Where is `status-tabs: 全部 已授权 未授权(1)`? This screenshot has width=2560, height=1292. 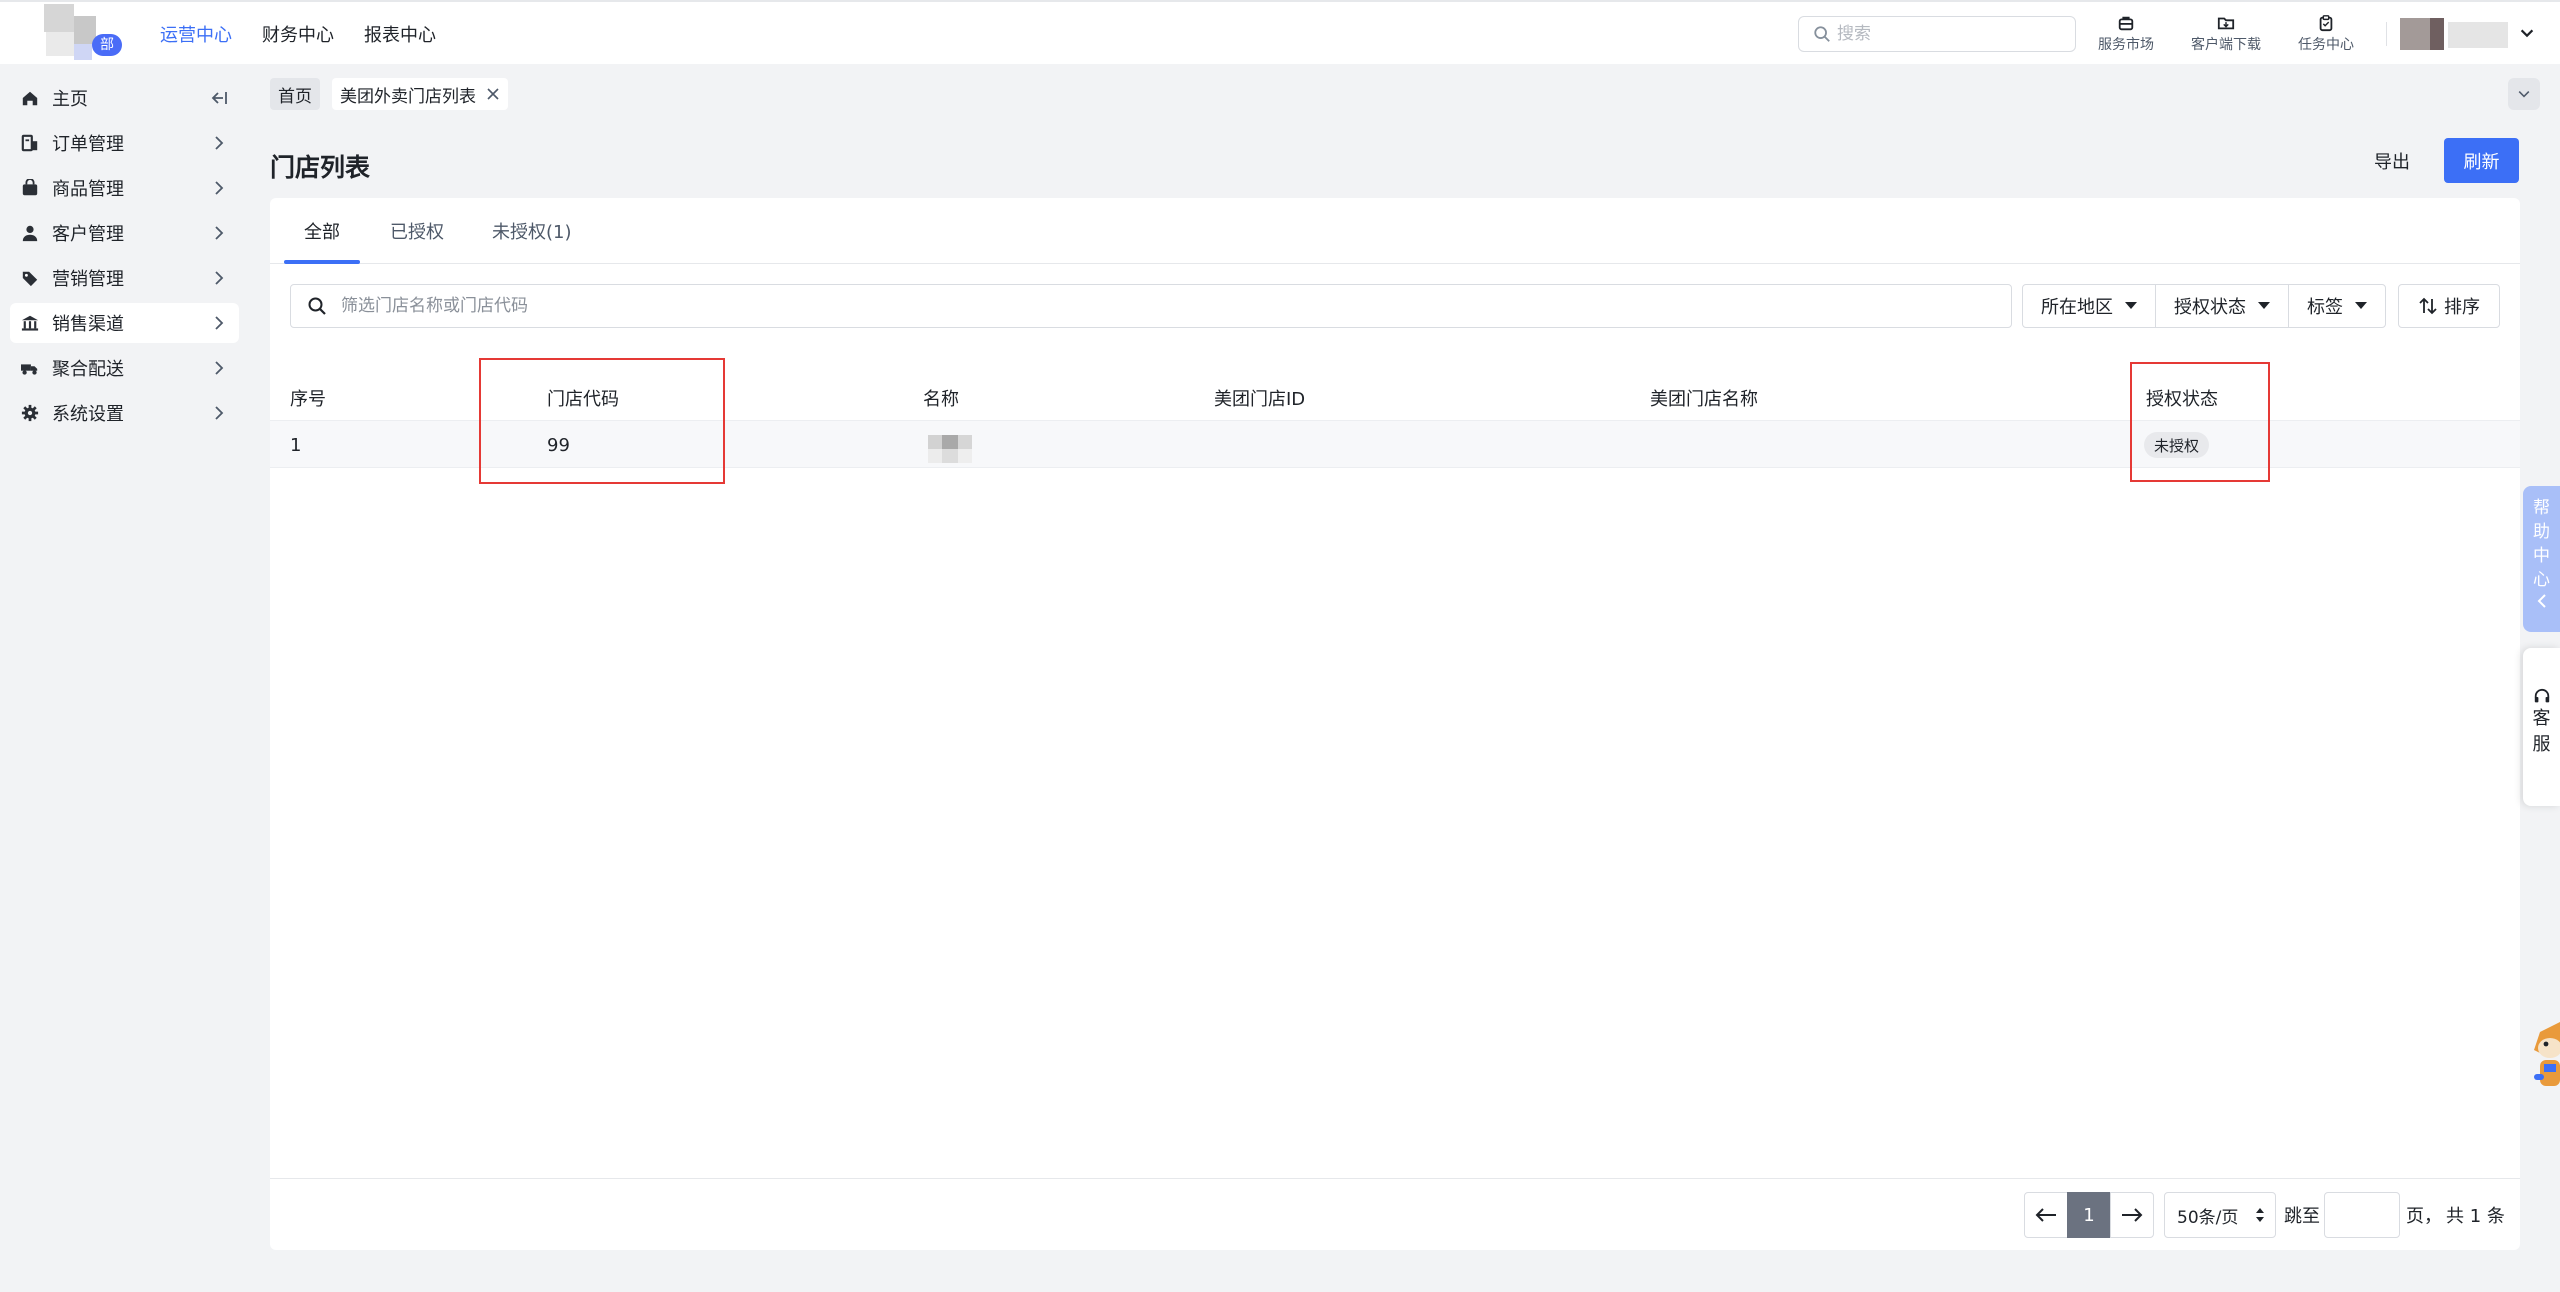 status-tabs: 全部 已授权 未授权(1) is located at coordinates (1395, 231).